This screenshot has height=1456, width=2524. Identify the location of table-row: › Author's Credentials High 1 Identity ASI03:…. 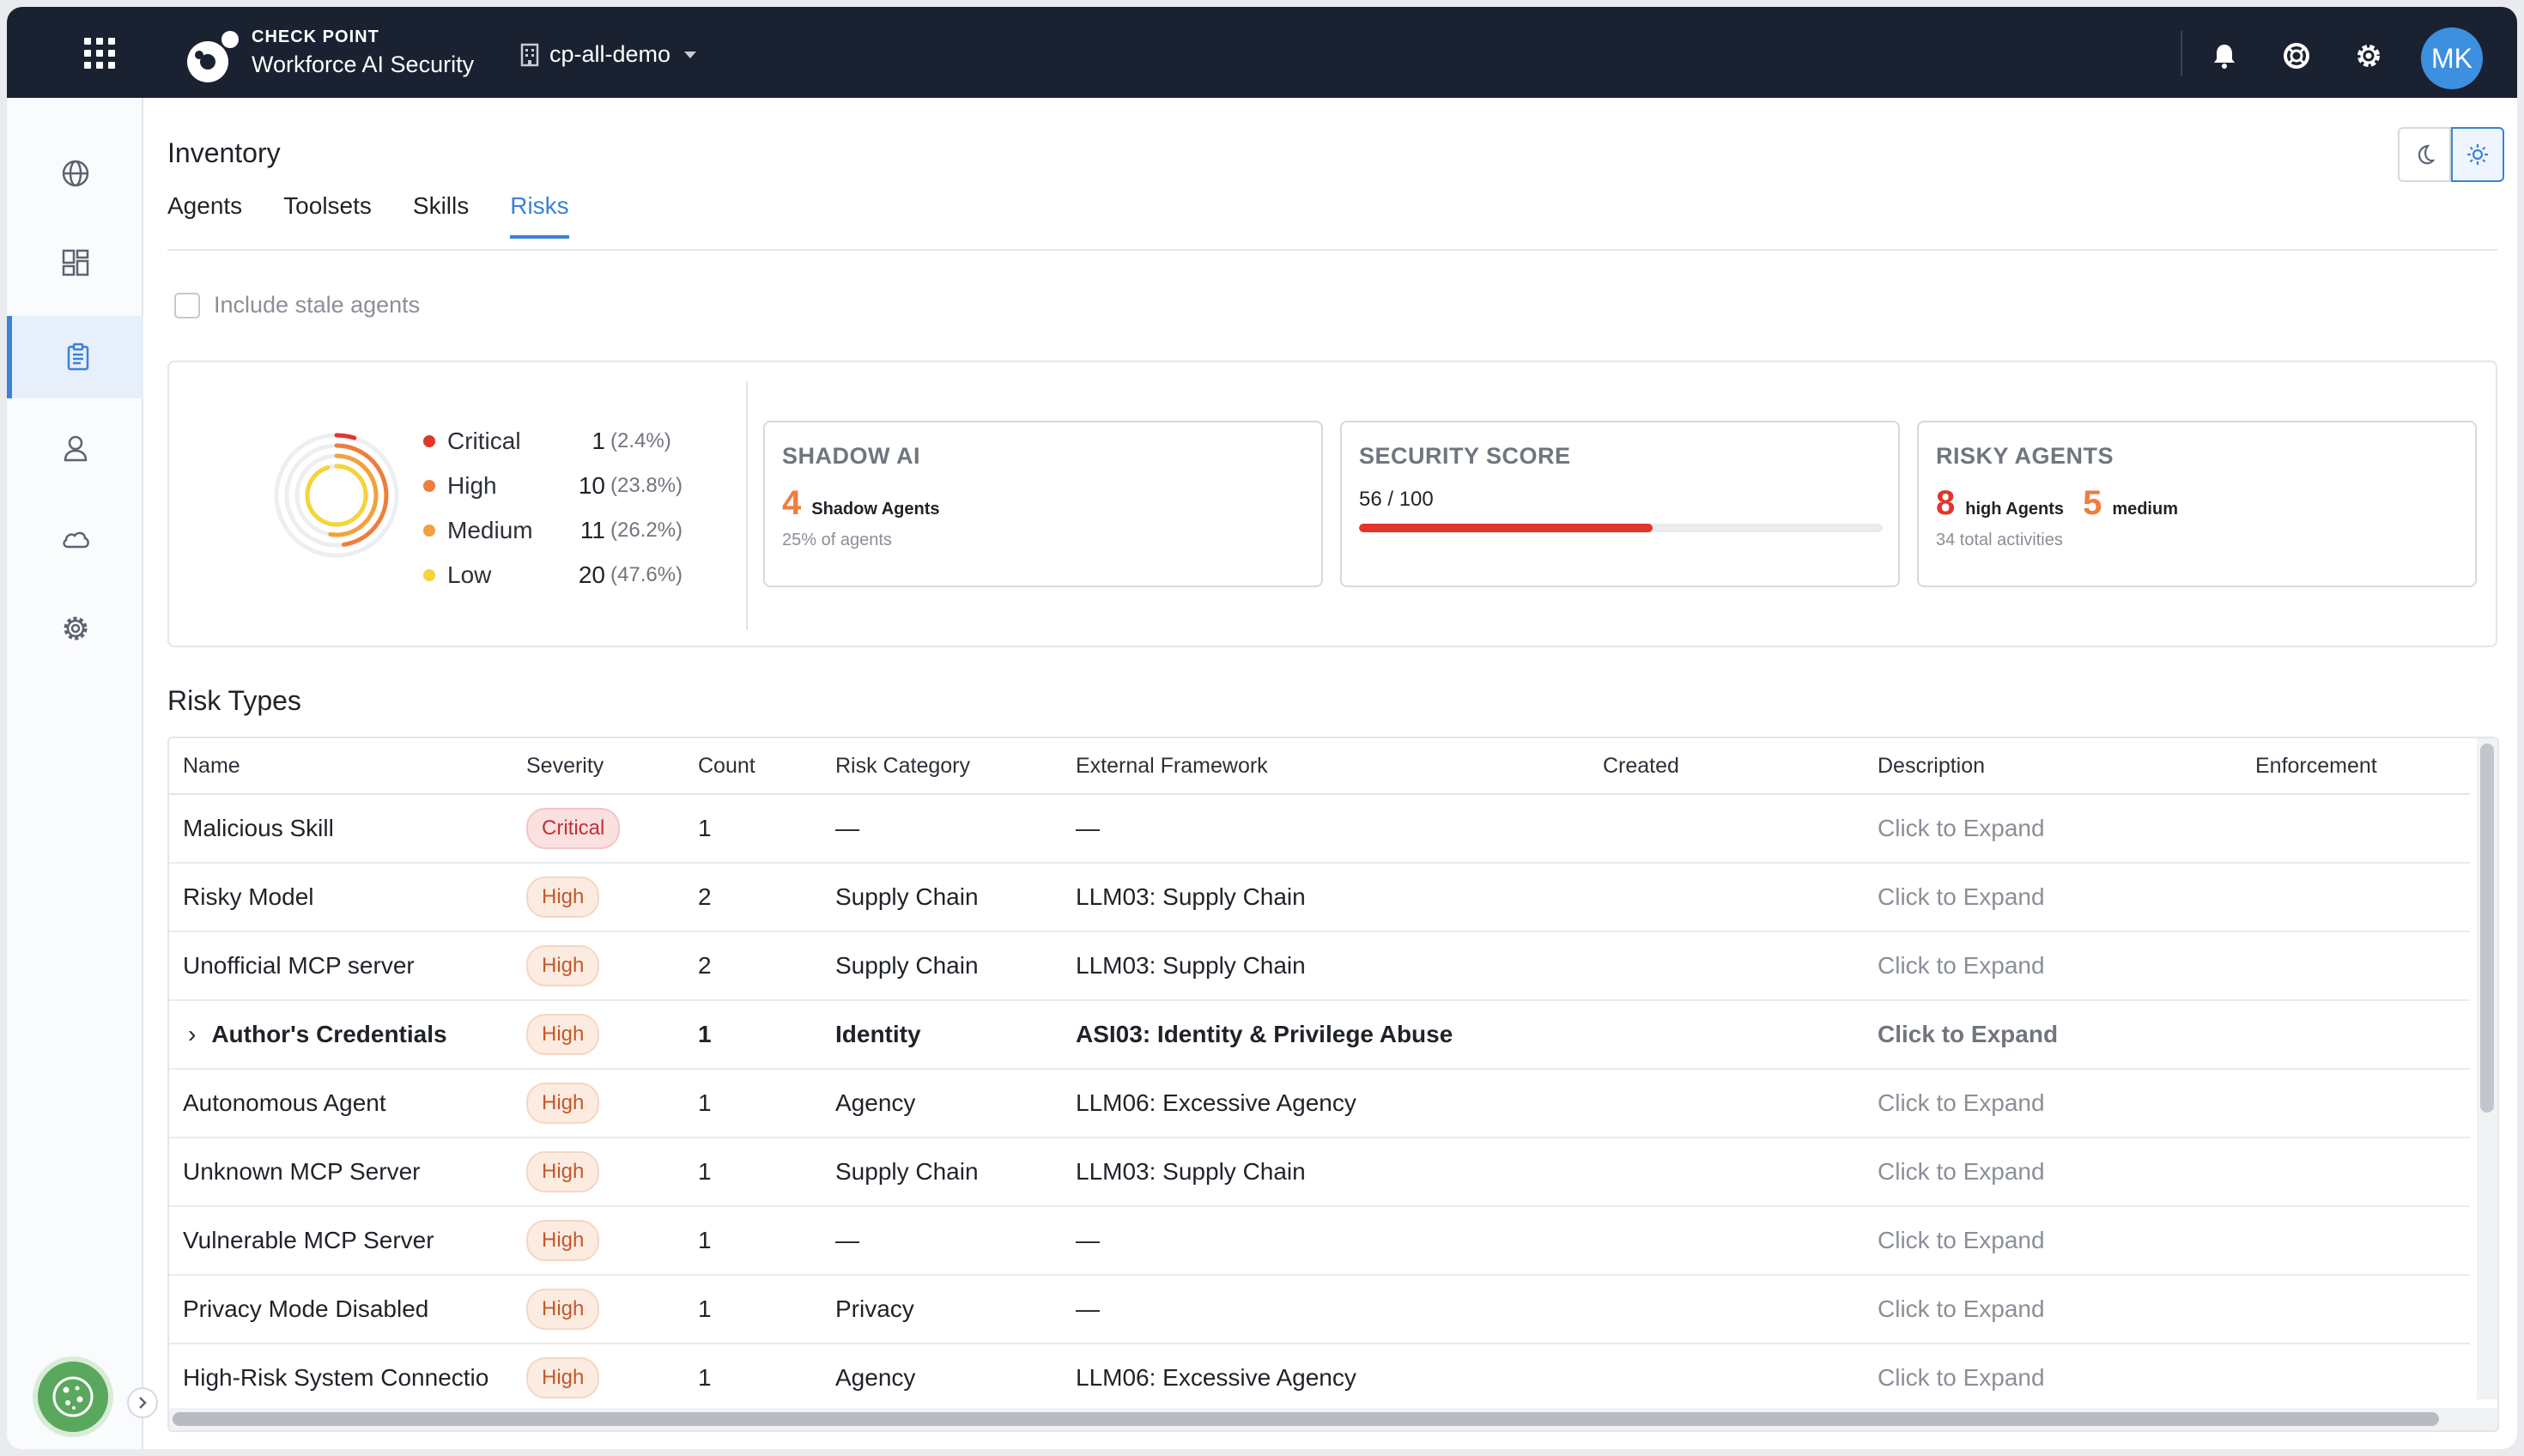
(1320, 1035).